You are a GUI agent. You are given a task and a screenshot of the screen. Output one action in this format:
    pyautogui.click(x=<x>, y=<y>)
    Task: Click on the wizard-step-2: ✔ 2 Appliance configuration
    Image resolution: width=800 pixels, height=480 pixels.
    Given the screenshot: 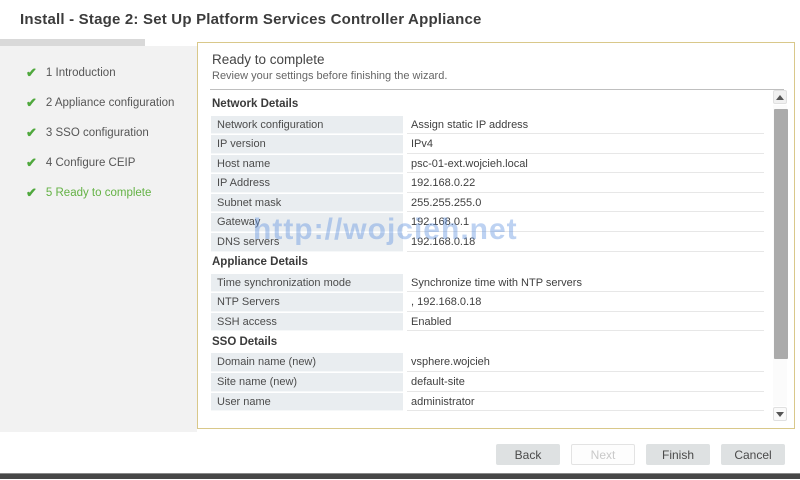 What is the action you would take?
    pyautogui.click(x=98, y=103)
    